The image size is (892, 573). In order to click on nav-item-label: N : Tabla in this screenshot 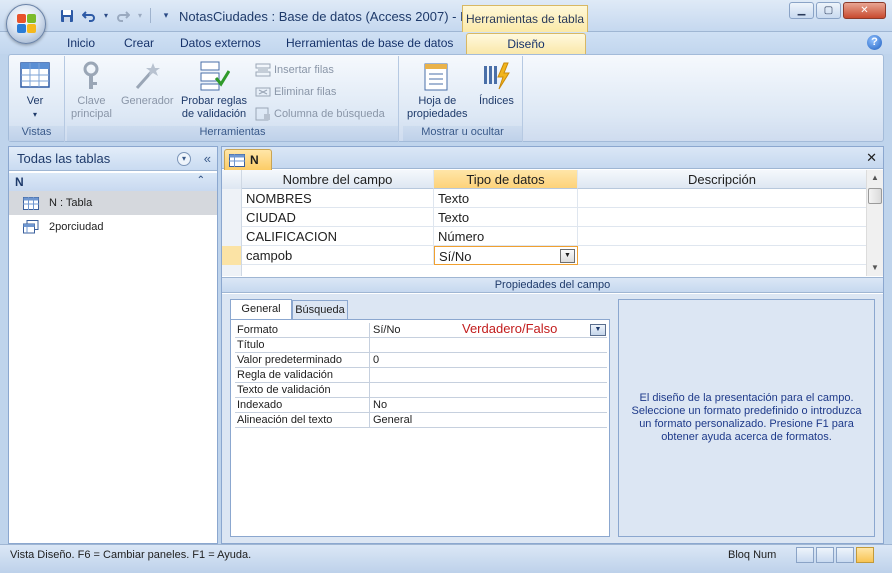, I will do `click(71, 203)`.